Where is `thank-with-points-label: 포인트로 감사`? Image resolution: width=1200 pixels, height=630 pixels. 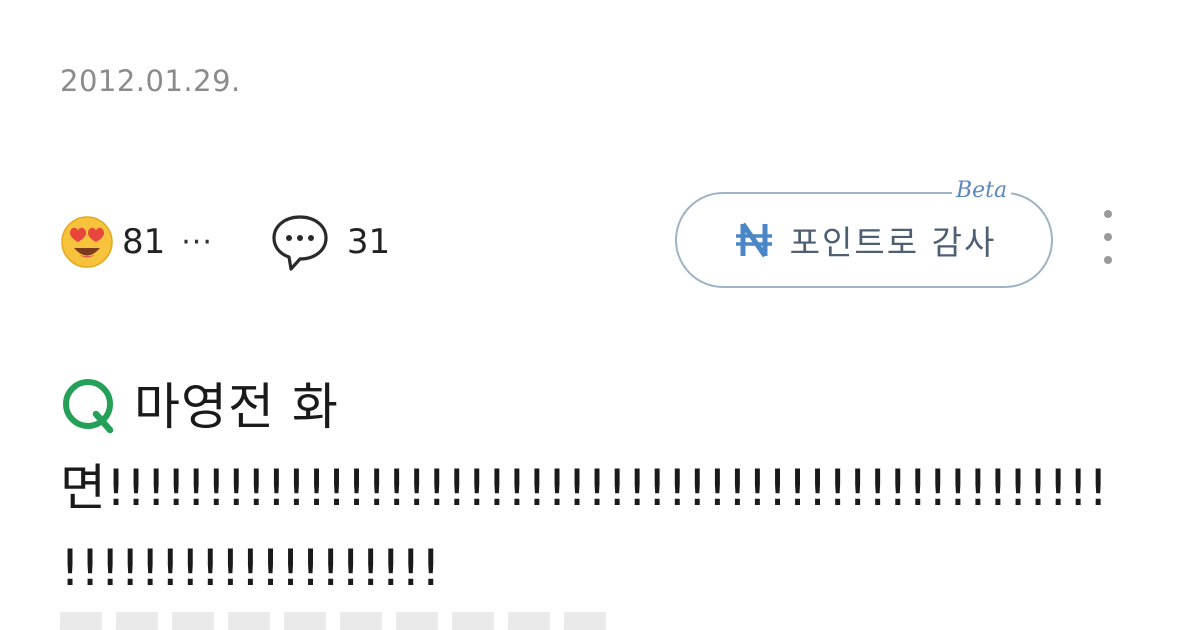 thank-with-points-label: 포인트로 감사 is located at coordinates (893, 242).